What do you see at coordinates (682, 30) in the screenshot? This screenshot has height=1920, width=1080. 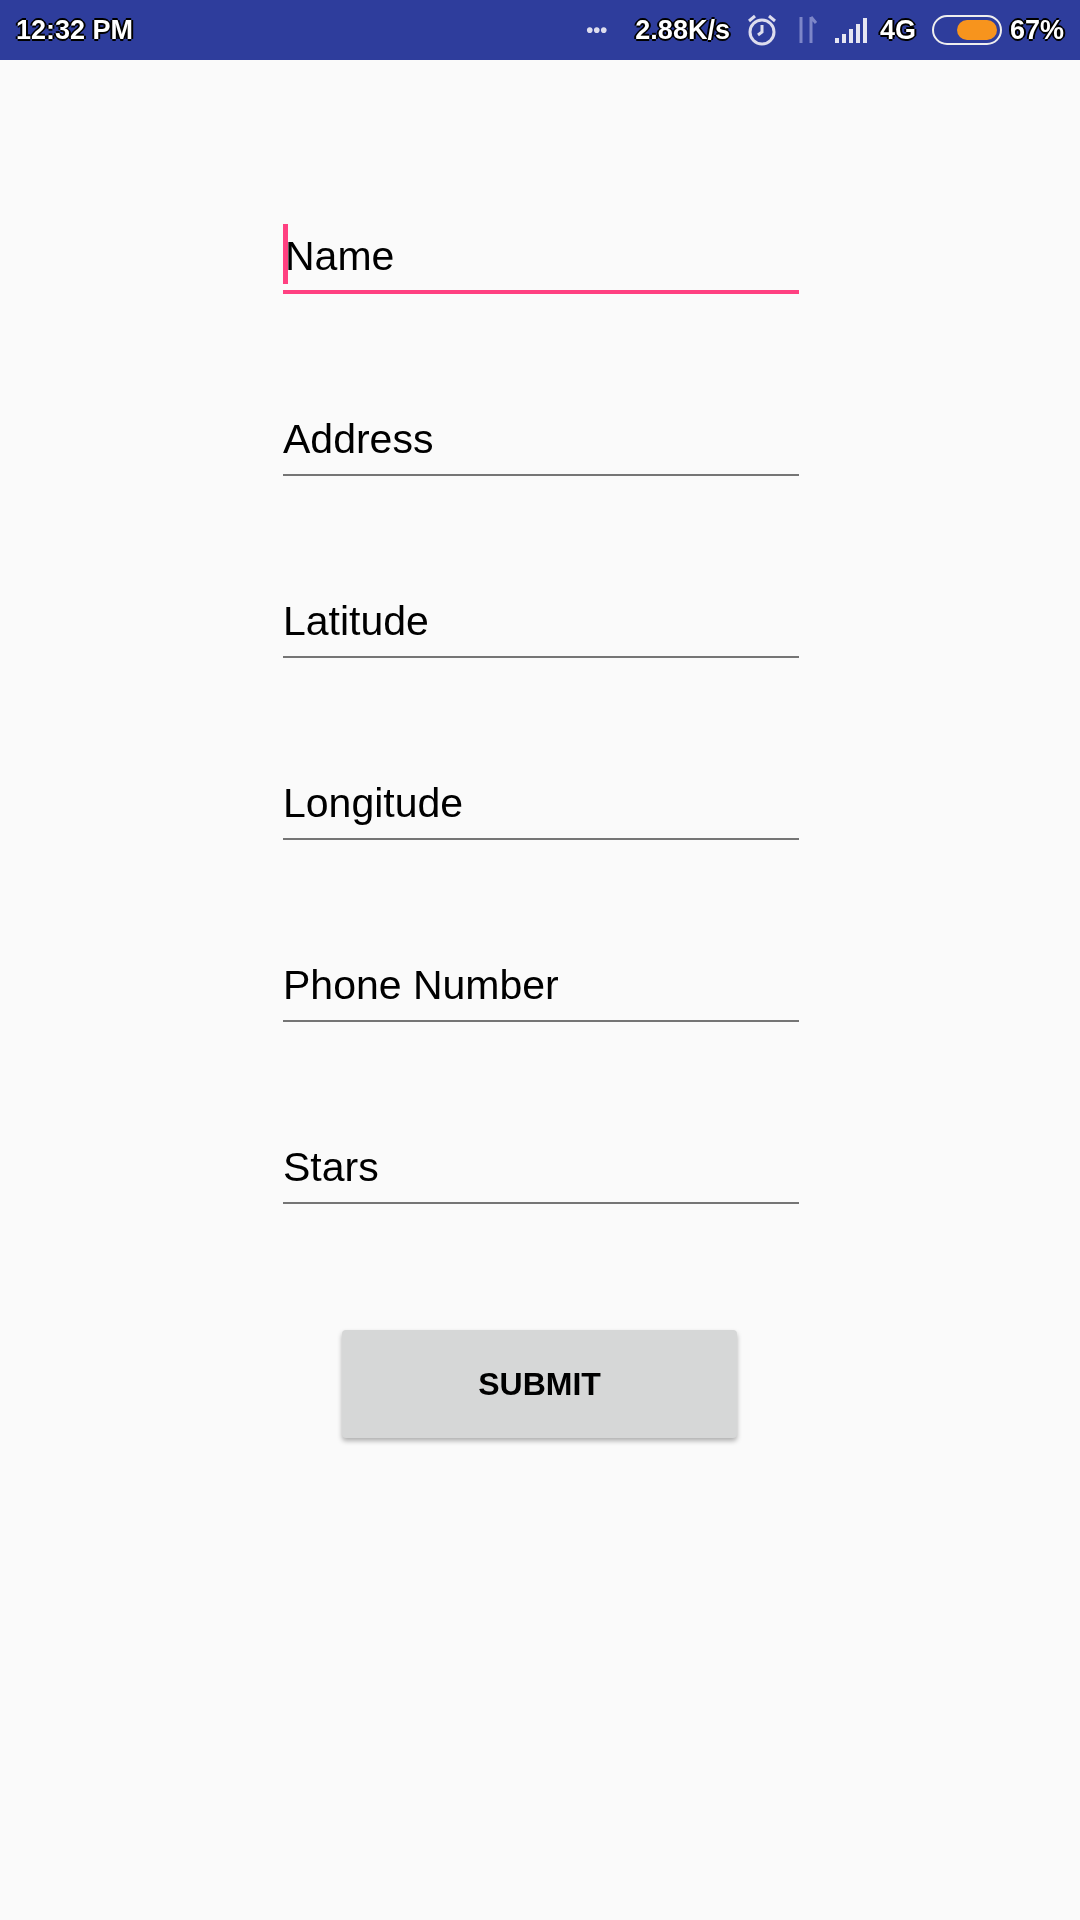 I see `network-speed: 2.88K/s` at bounding box center [682, 30].